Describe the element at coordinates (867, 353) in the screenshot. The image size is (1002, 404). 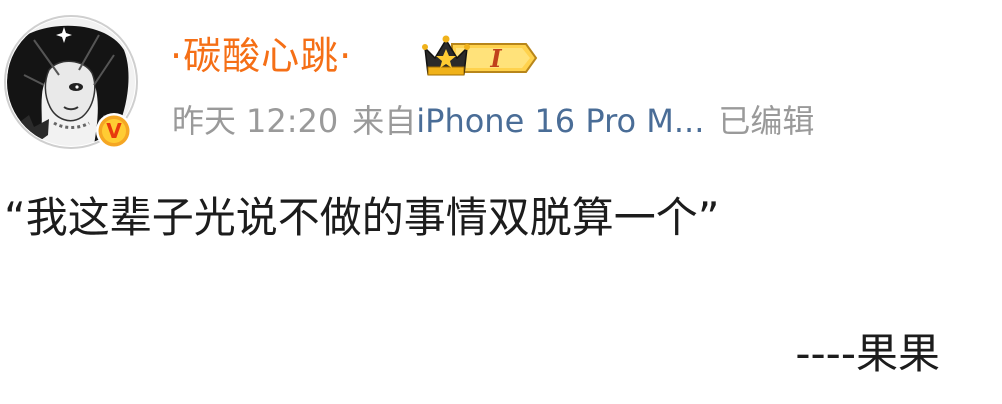
I see `post-signature: ----果果` at that location.